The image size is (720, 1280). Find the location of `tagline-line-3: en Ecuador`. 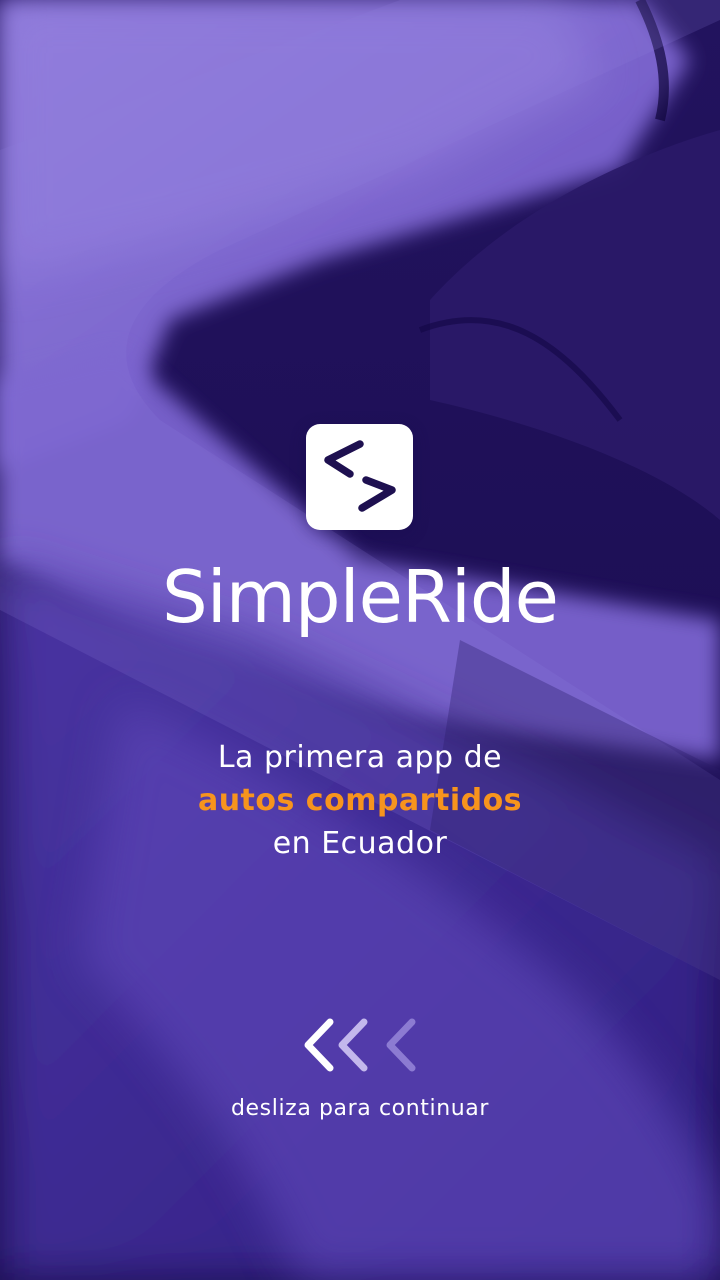

tagline-line-3: en Ecuador is located at coordinates (360, 843).